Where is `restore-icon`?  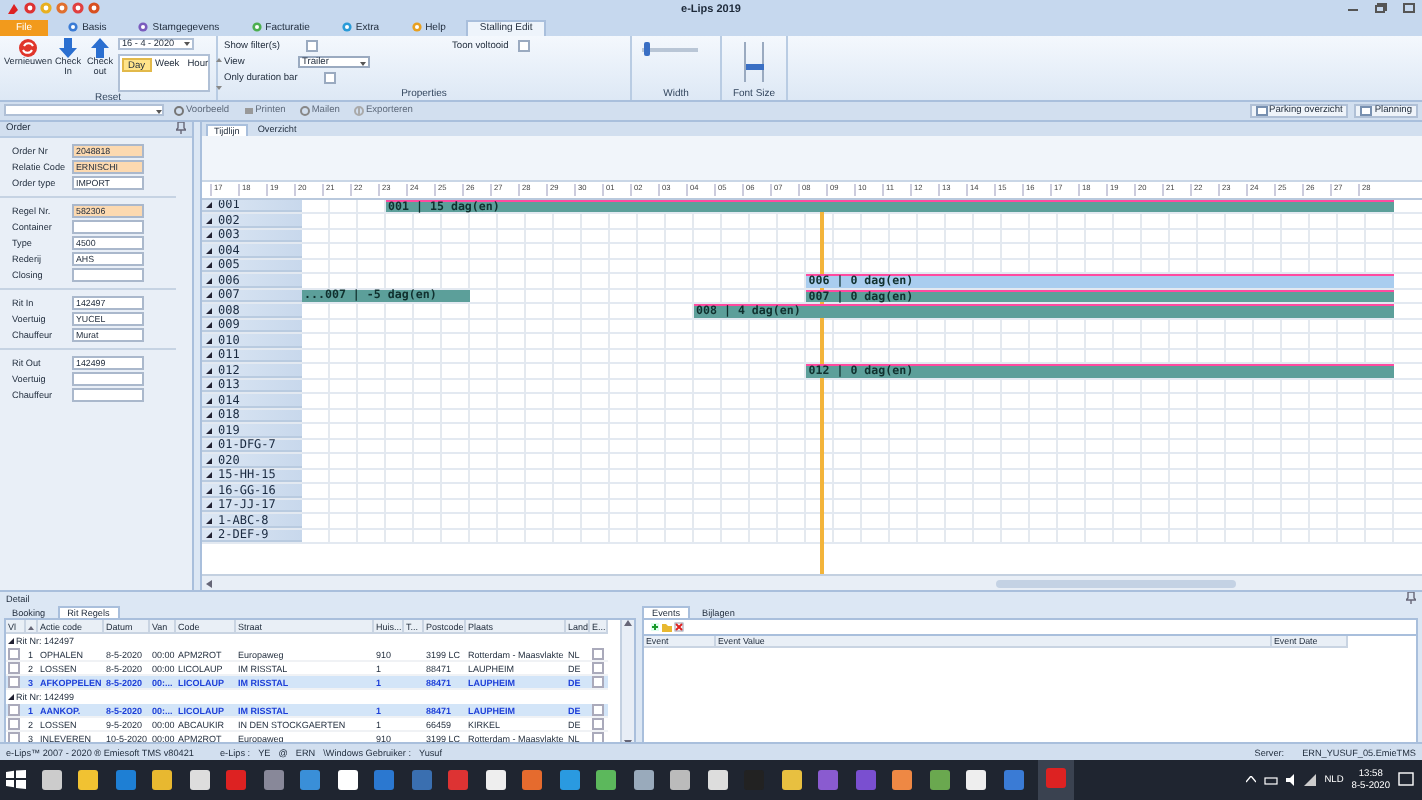 restore-icon is located at coordinates (1381, 8).